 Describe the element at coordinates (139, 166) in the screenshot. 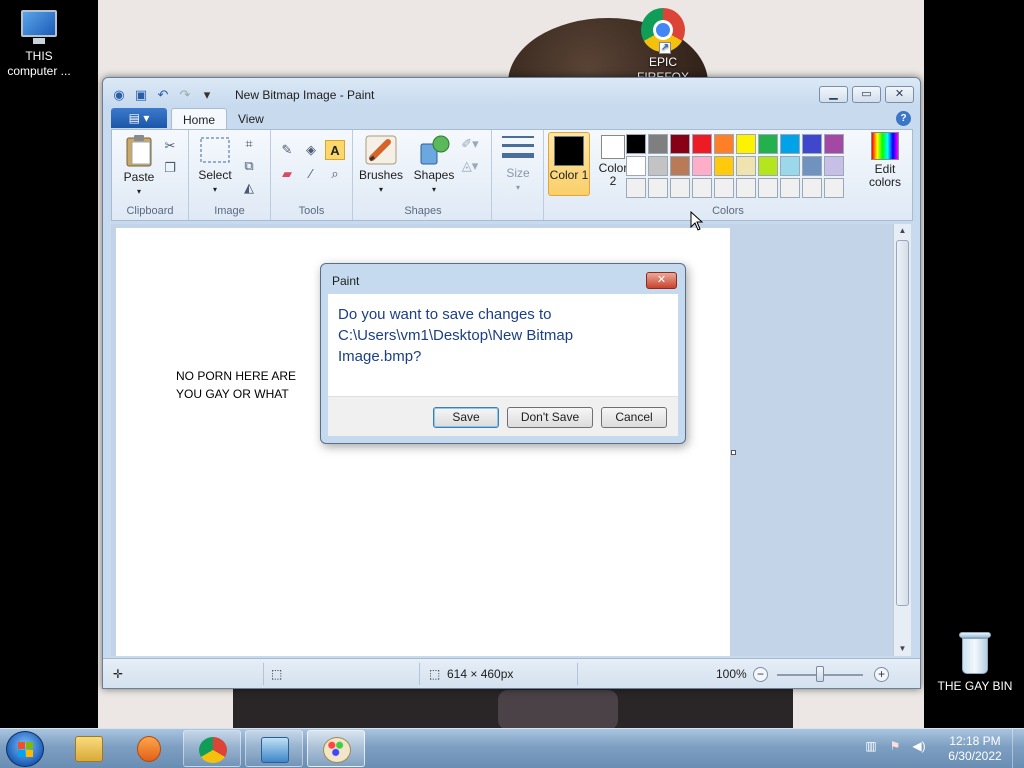

I see `paste-button: Paste ▾` at that location.